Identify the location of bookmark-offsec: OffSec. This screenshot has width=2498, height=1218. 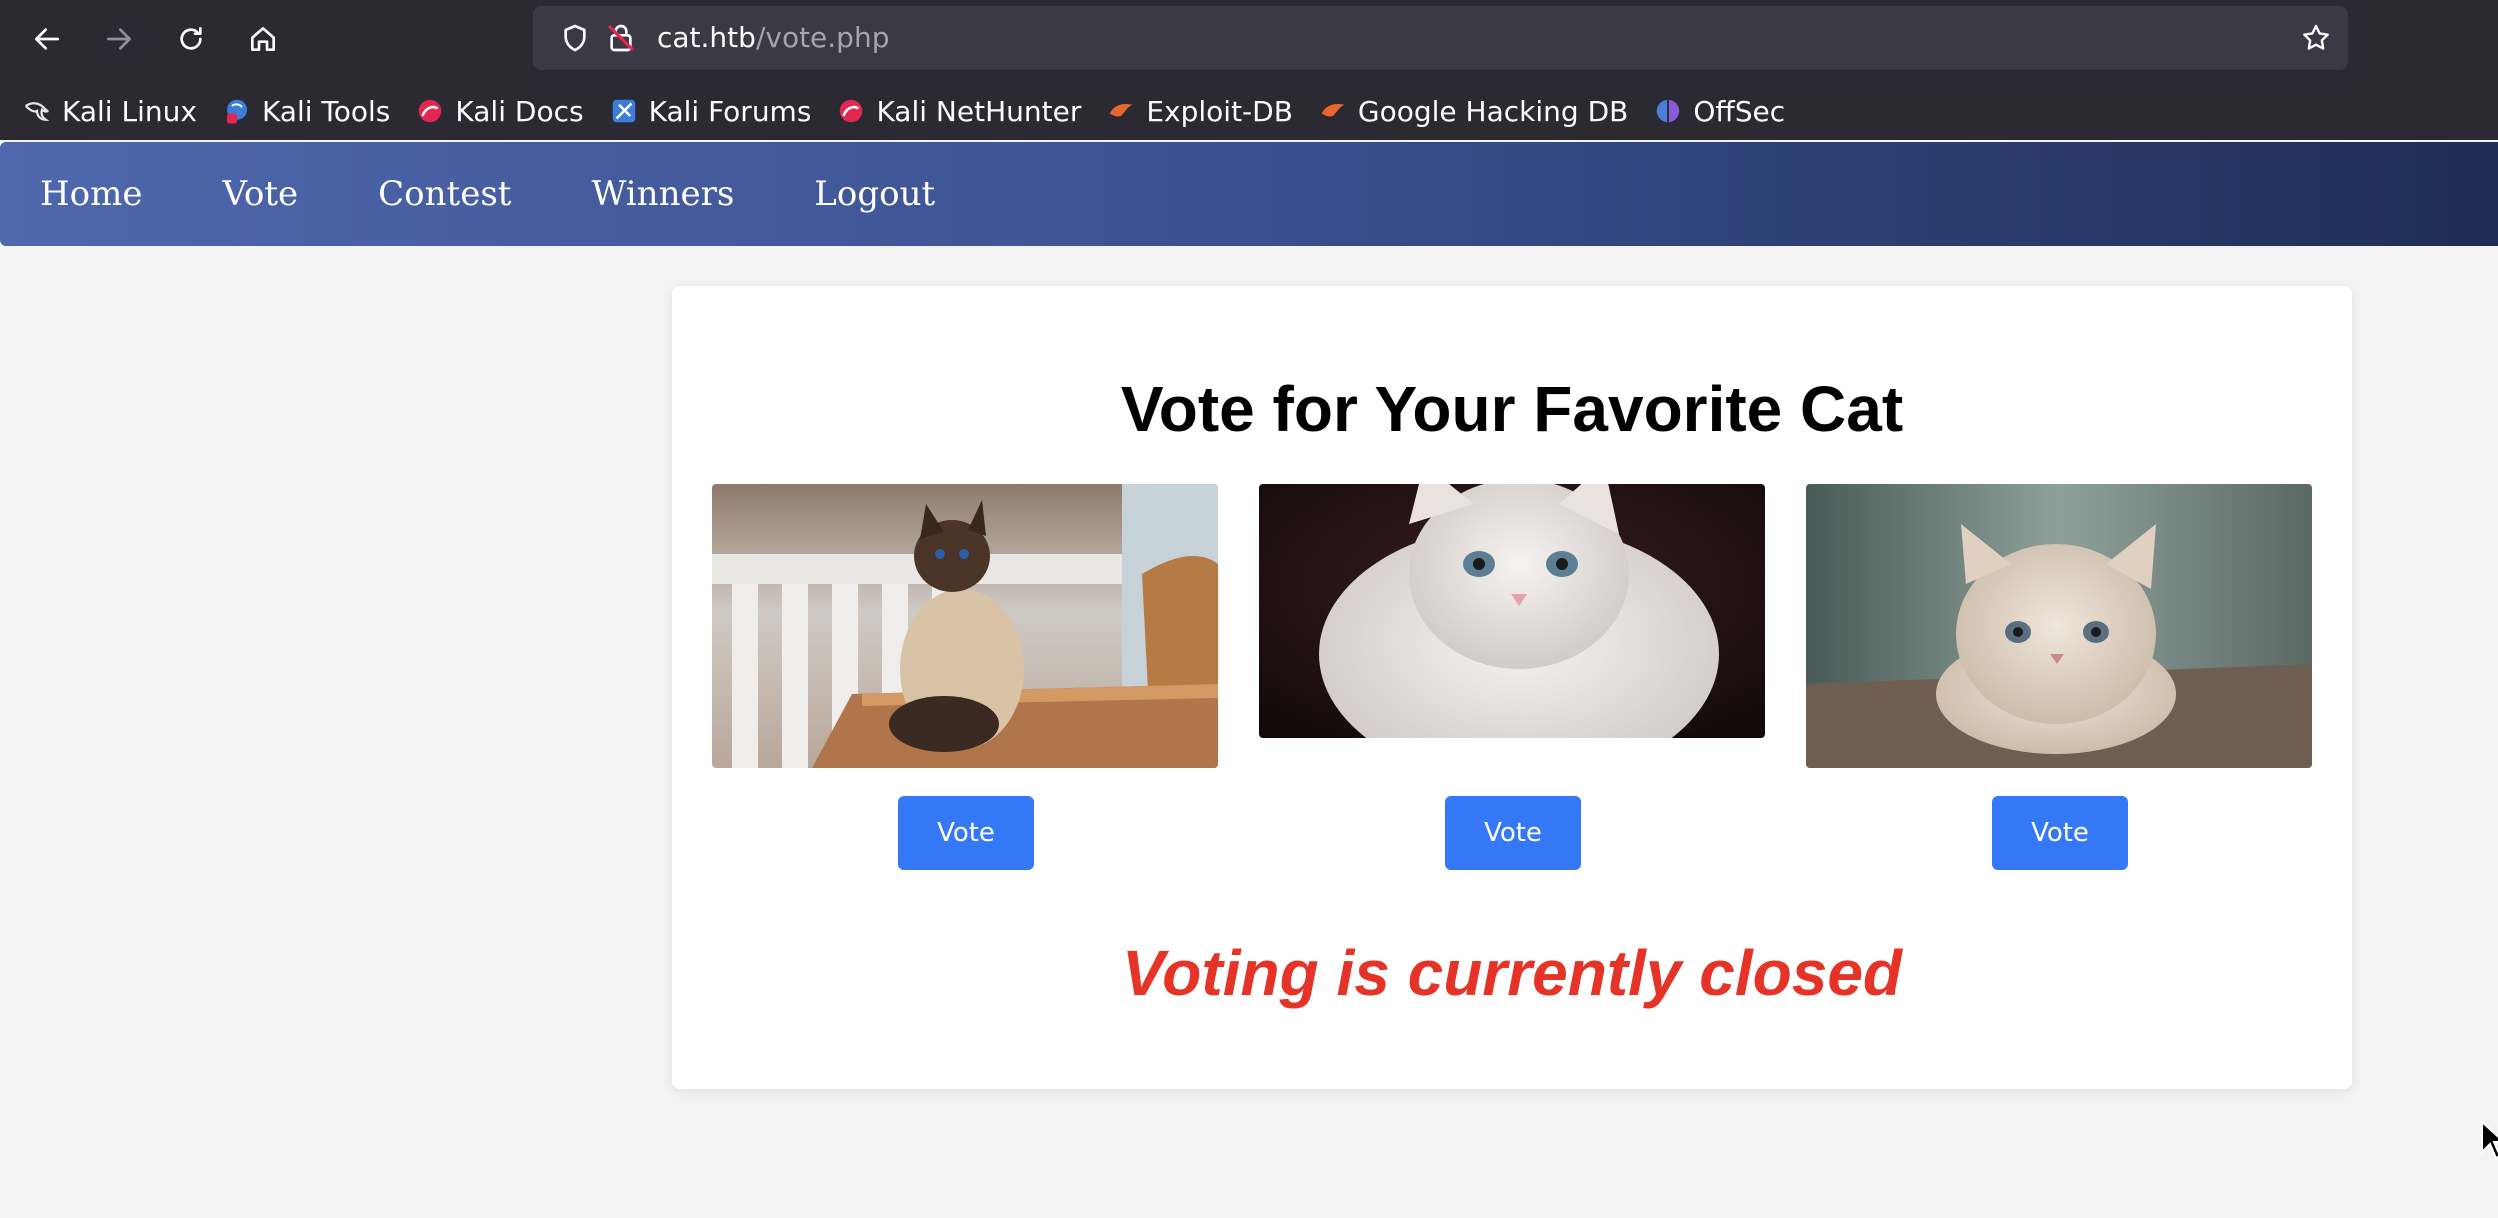
(1725, 111).